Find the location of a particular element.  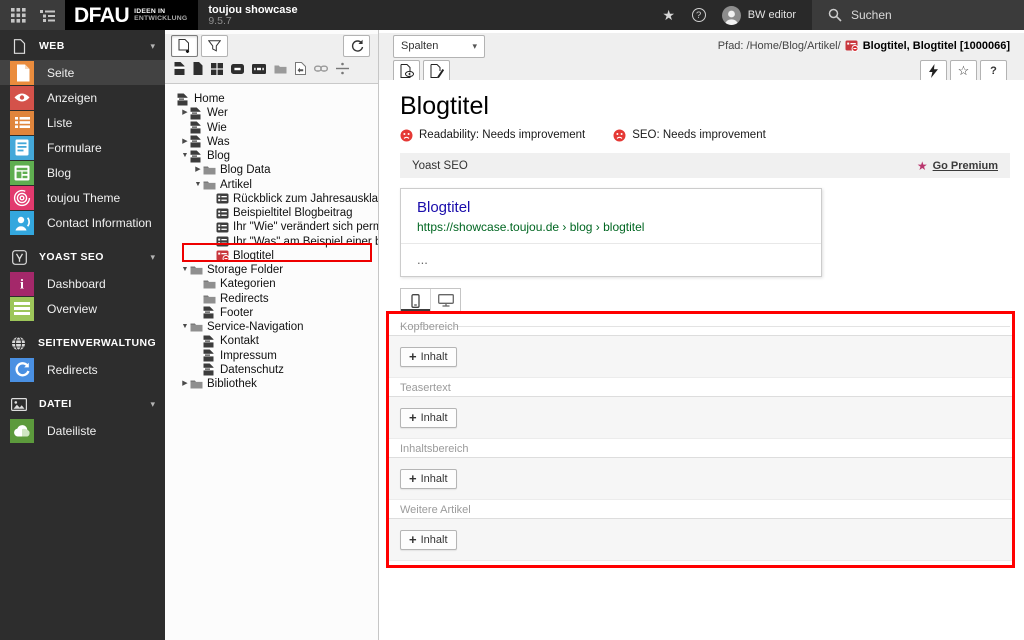

sysfolder-icon is located at coordinates (280, 69).